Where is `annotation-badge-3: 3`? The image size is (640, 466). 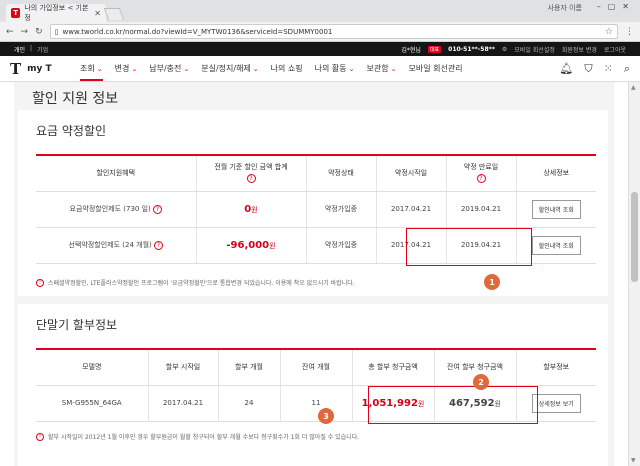 annotation-badge-3: 3 is located at coordinates (326, 416).